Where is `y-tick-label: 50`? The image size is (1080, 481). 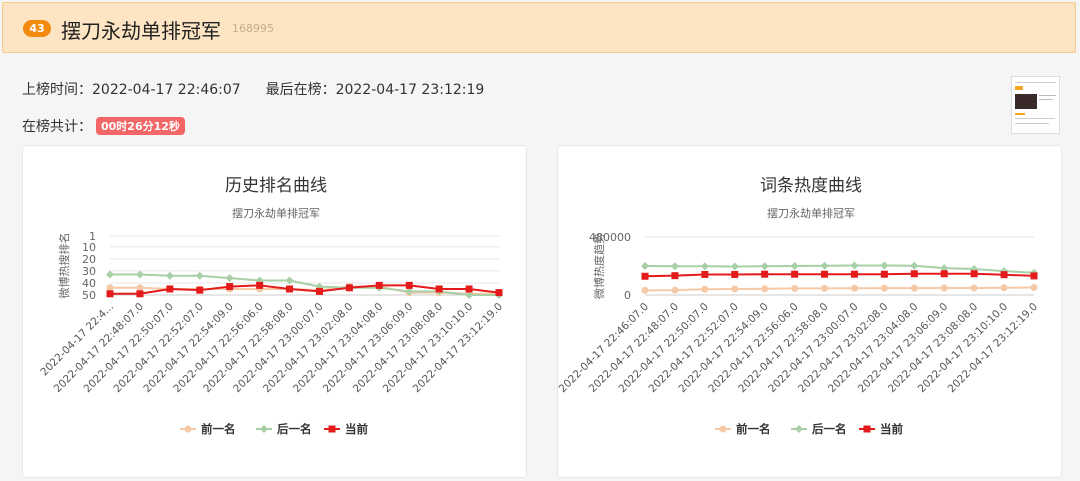
y-tick-label: 50 is located at coordinates (89, 295).